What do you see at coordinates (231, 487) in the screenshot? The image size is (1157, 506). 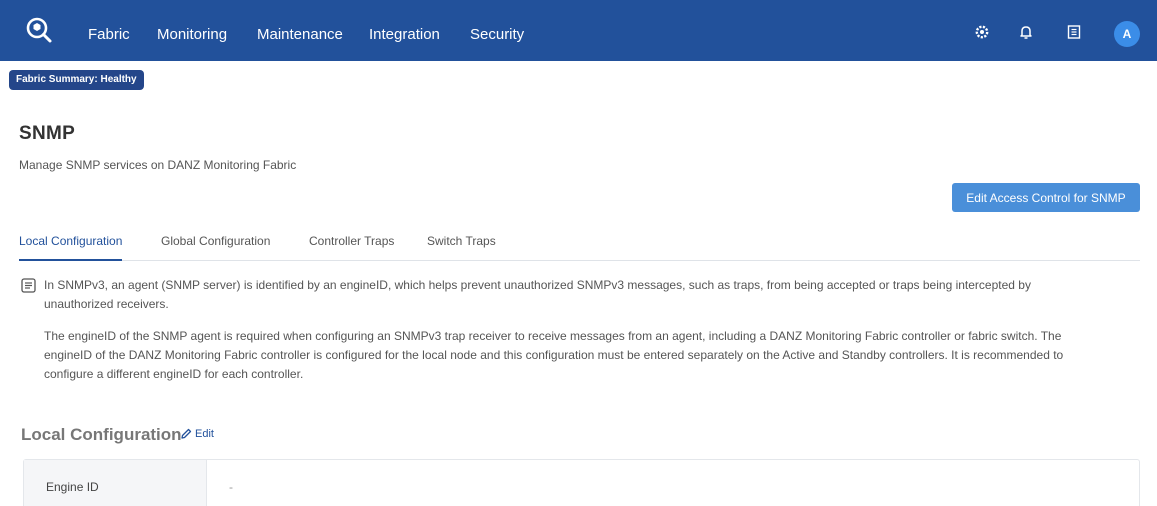 I see `engine-id-value: -` at bounding box center [231, 487].